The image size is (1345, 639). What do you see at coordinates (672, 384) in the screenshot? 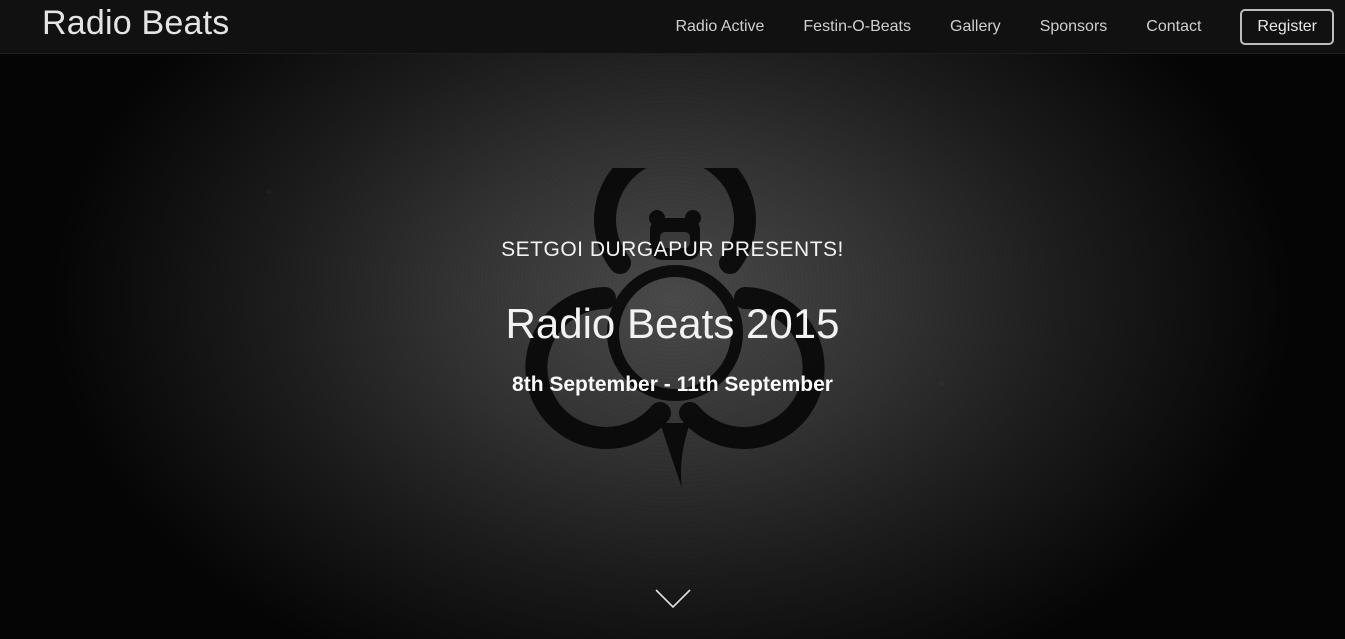
I see `hero-dates: 8th September - 11th September` at bounding box center [672, 384].